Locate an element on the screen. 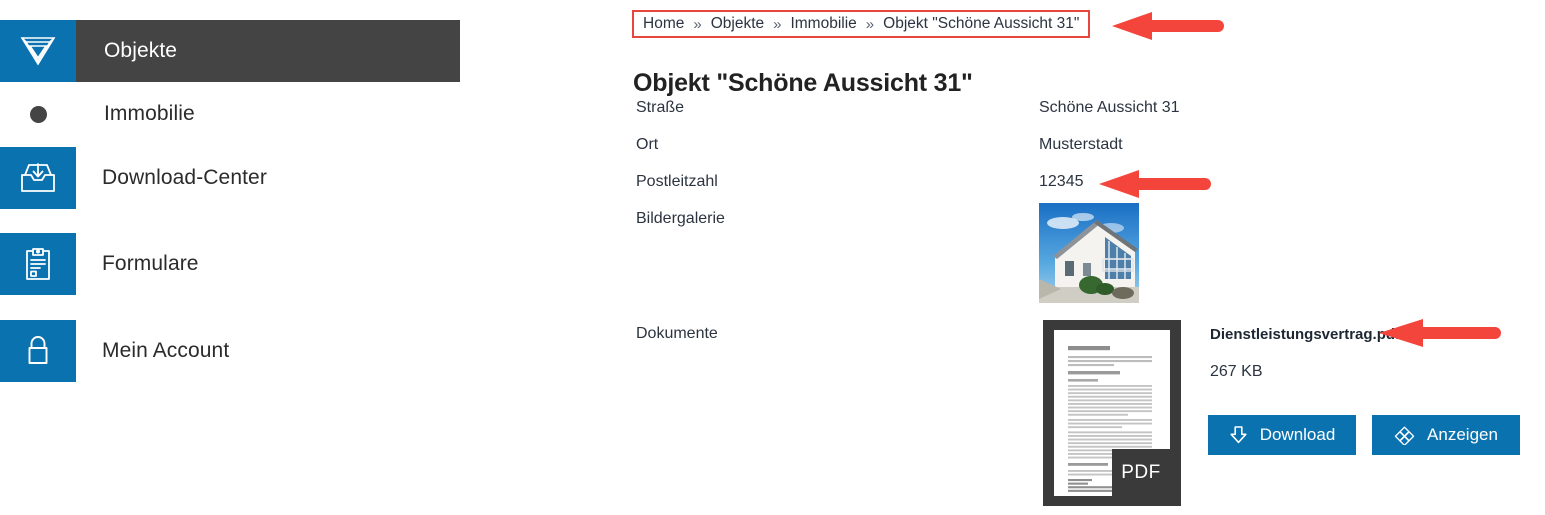 The width and height of the screenshot is (1545, 515). sidebar-item-label: Objekte is located at coordinates (268, 51).